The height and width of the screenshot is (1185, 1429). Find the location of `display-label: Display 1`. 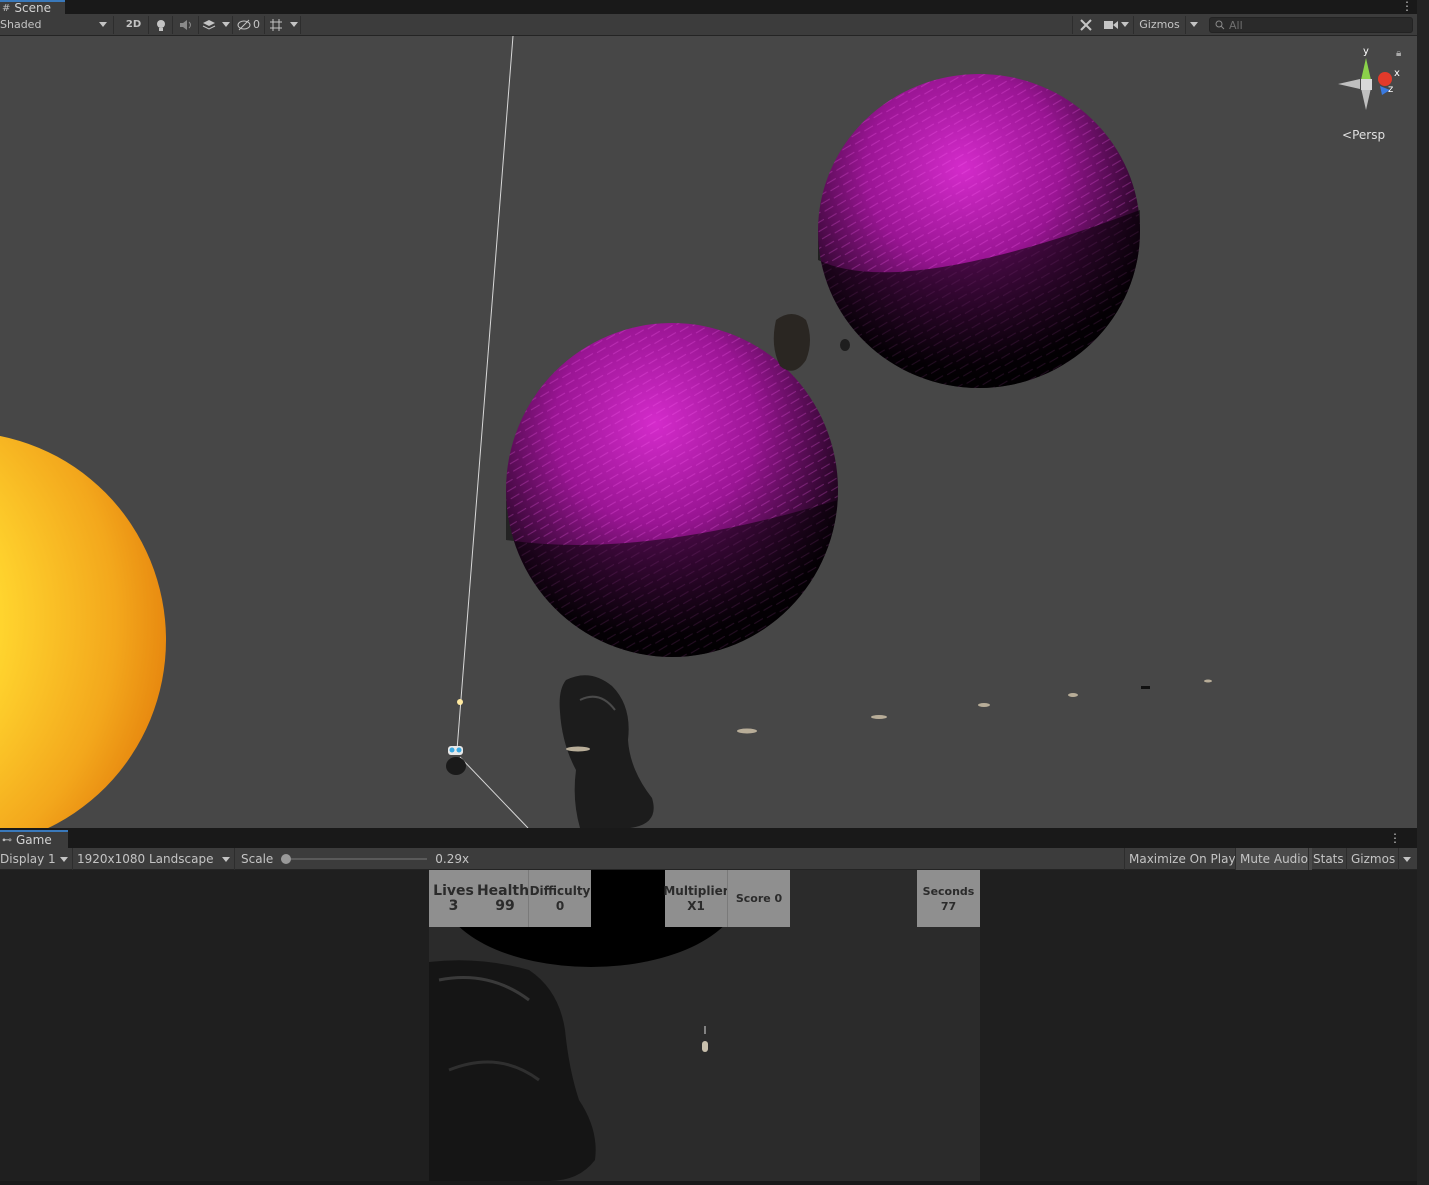

display-label: Display 1 is located at coordinates (28, 859).